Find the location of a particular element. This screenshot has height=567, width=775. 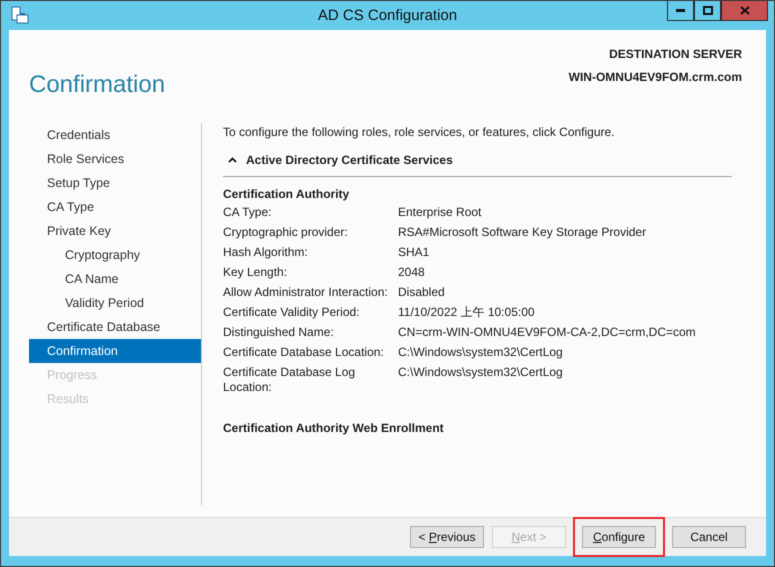

detail-value: SHA1 is located at coordinates (414, 253).